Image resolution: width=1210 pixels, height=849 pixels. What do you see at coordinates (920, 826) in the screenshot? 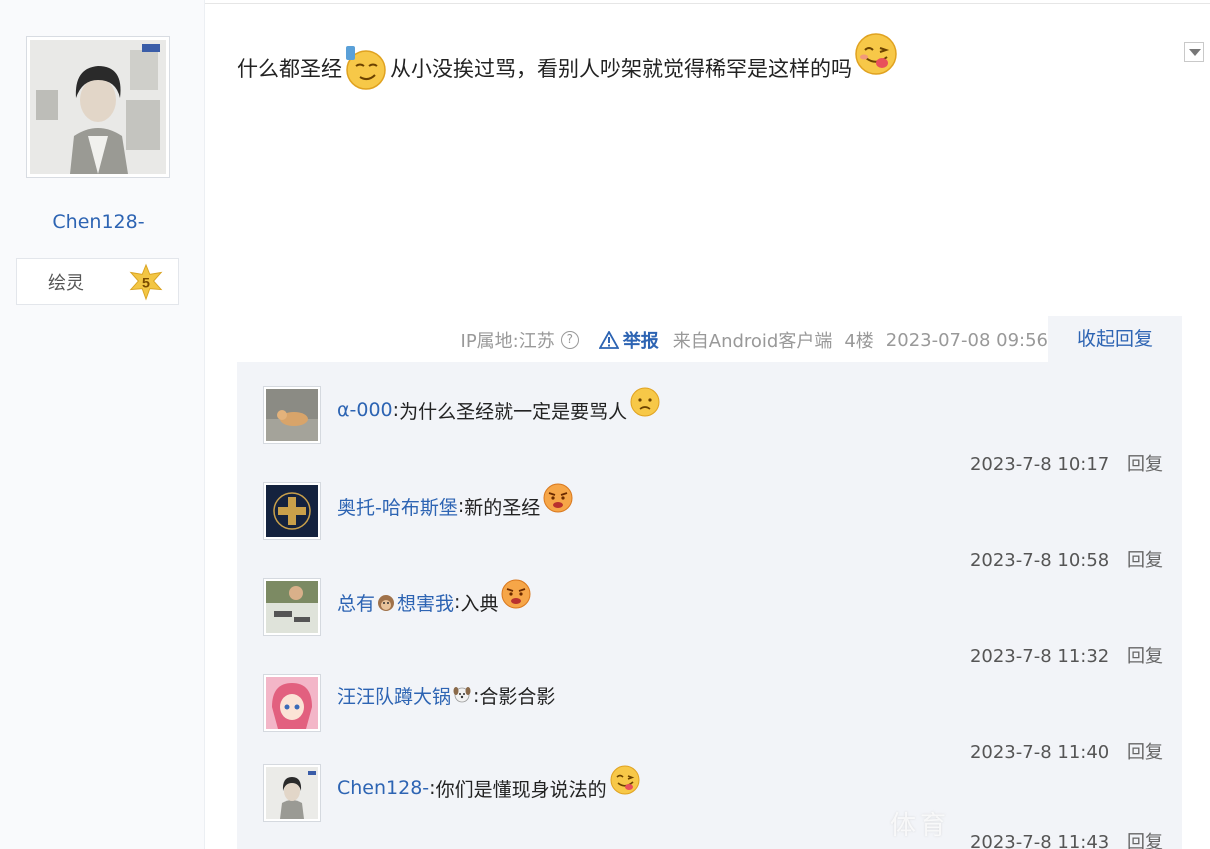
I see `watermark: 体育` at bounding box center [920, 826].